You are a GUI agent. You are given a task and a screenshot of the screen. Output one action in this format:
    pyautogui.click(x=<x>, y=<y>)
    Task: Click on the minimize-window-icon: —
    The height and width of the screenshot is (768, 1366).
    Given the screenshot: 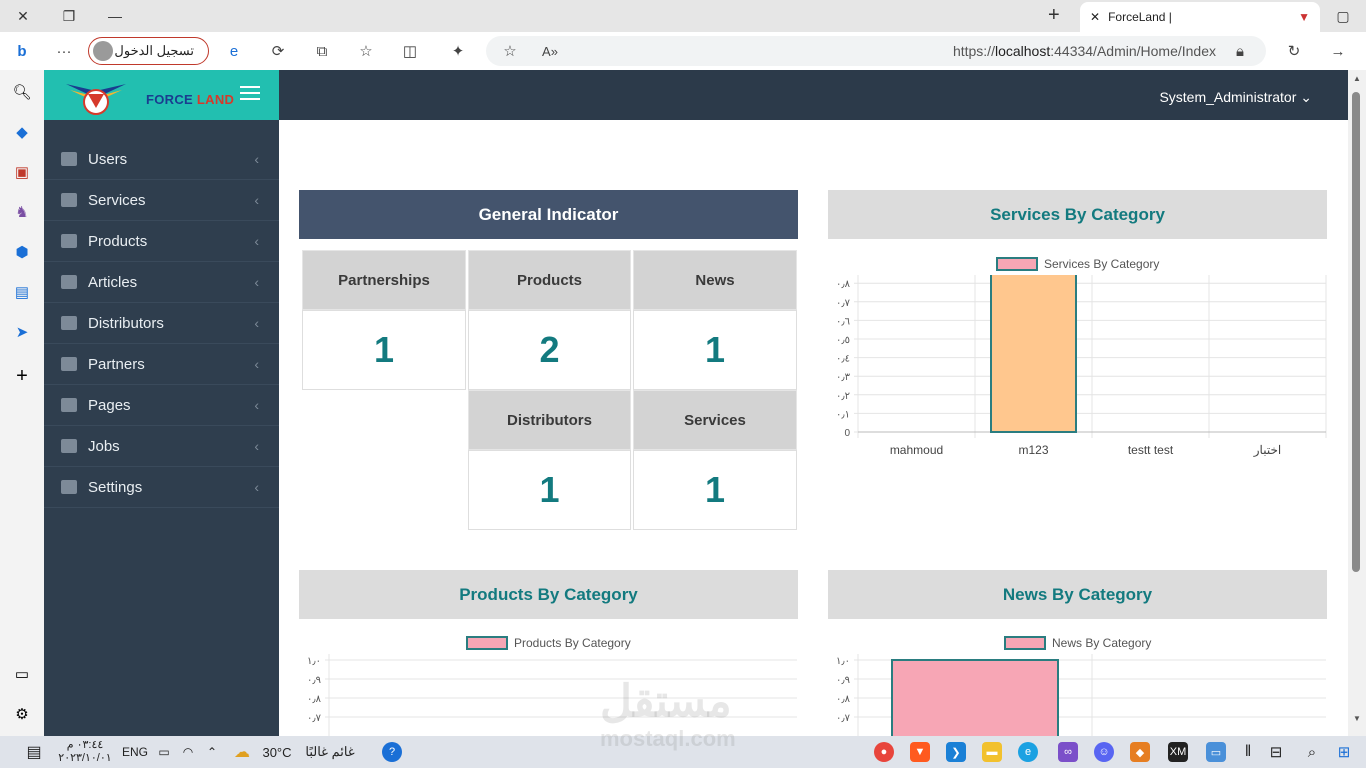 What is the action you would take?
    pyautogui.click(x=115, y=16)
    